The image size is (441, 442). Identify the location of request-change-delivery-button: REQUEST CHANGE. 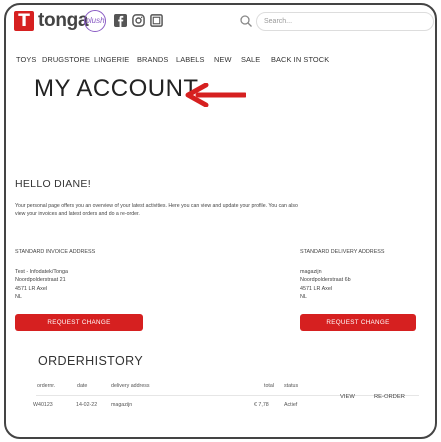
(358, 322).